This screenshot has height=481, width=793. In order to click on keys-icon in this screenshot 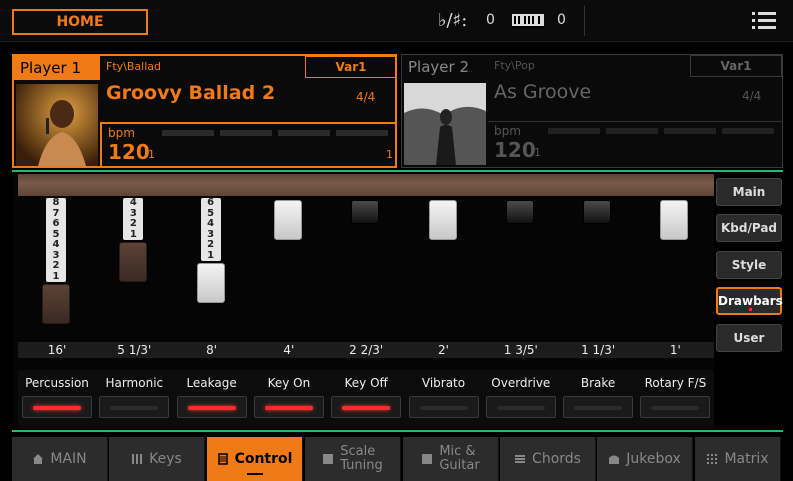, I will do `click(137, 459)`.